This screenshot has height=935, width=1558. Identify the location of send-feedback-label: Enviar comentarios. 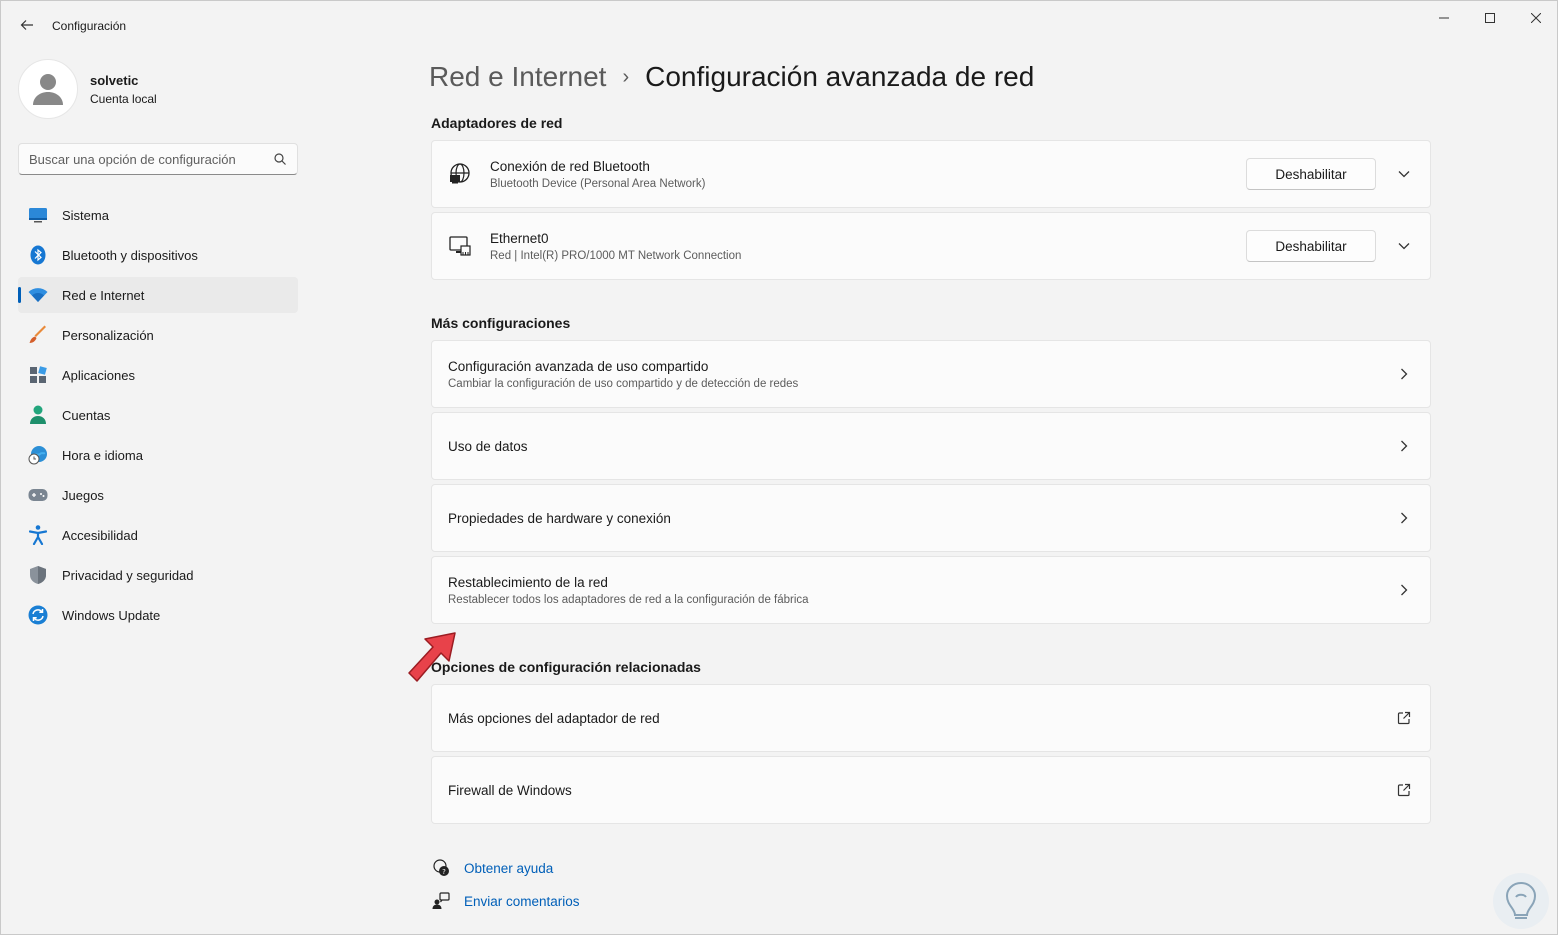
(522, 901).